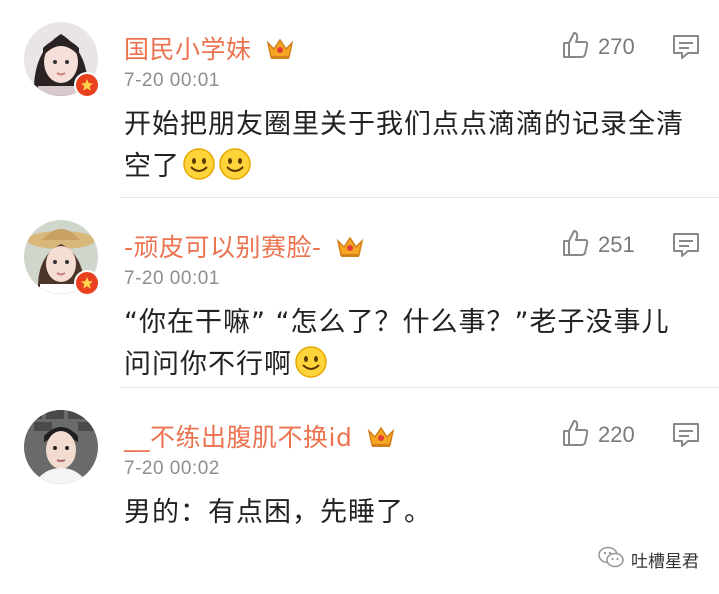 This screenshot has height=594, width=719. I want to click on username-link: 国民小学妹, so click(209, 48).